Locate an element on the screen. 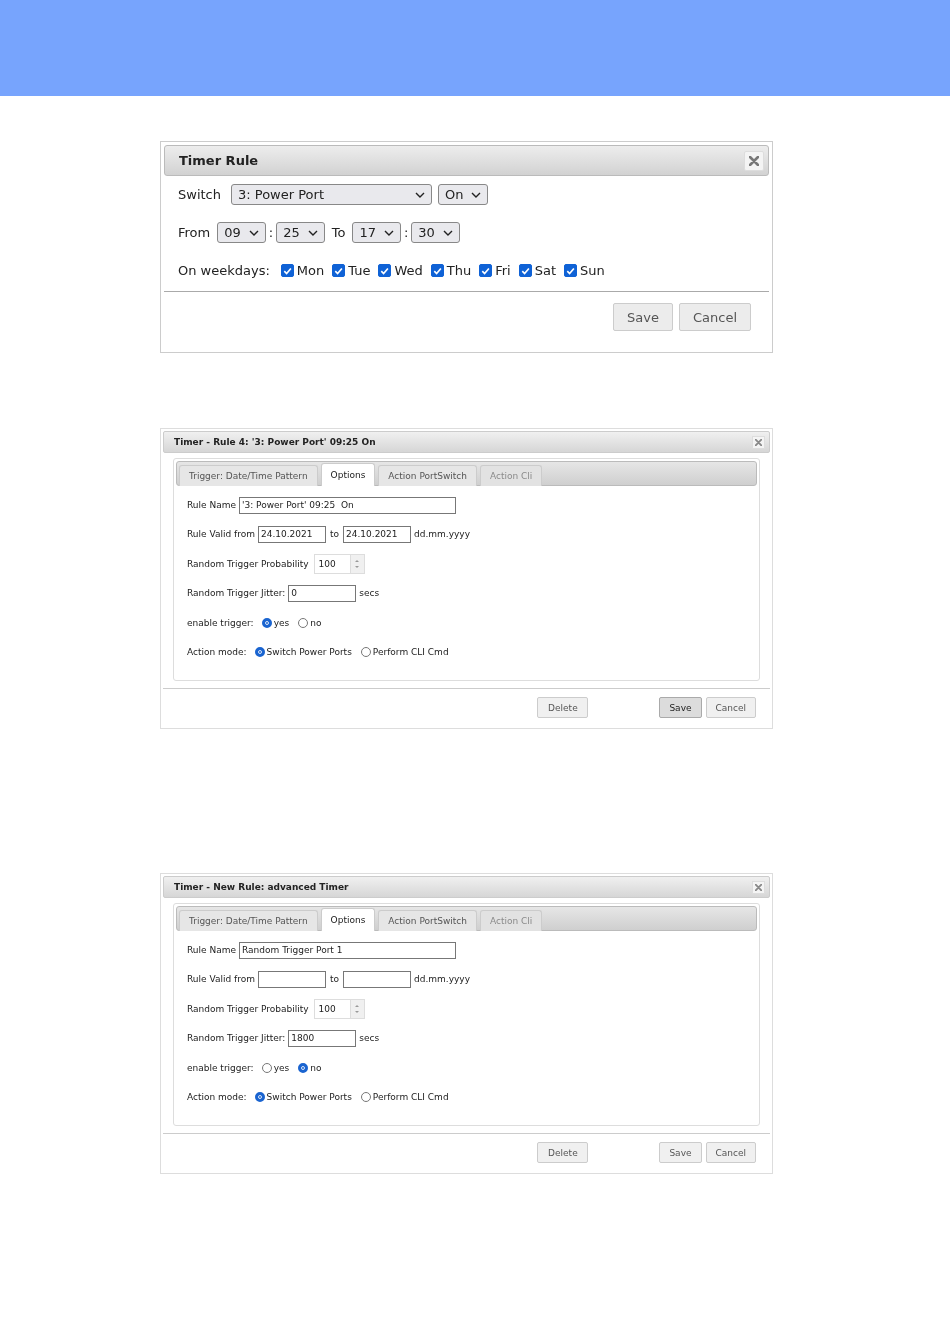  time-label: To is located at coordinates (338, 232).